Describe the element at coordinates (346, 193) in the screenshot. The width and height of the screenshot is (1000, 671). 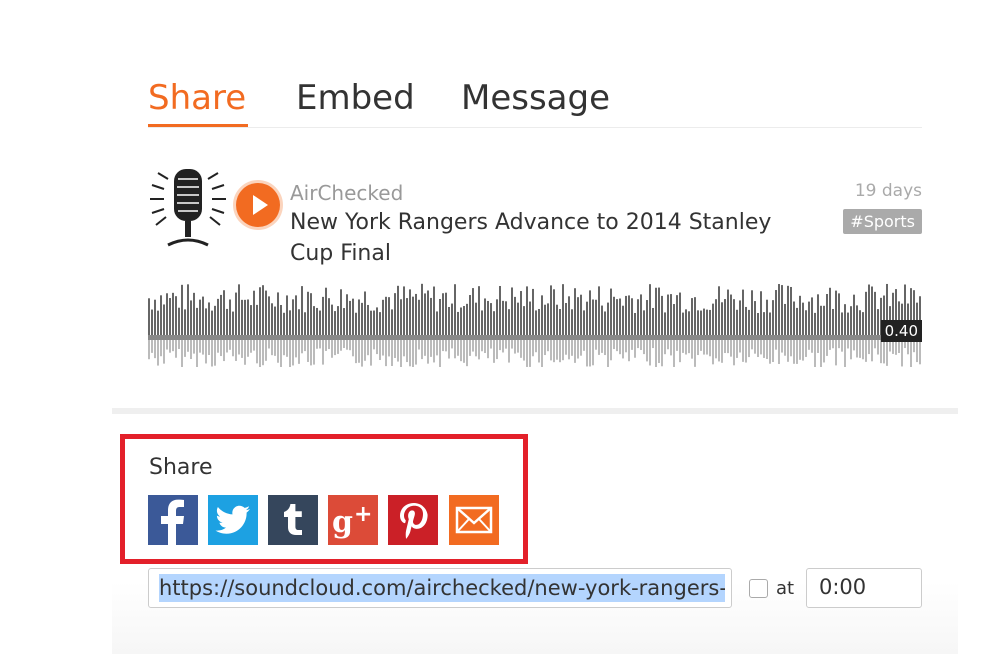
I see `track-uploader: AirChecked` at that location.